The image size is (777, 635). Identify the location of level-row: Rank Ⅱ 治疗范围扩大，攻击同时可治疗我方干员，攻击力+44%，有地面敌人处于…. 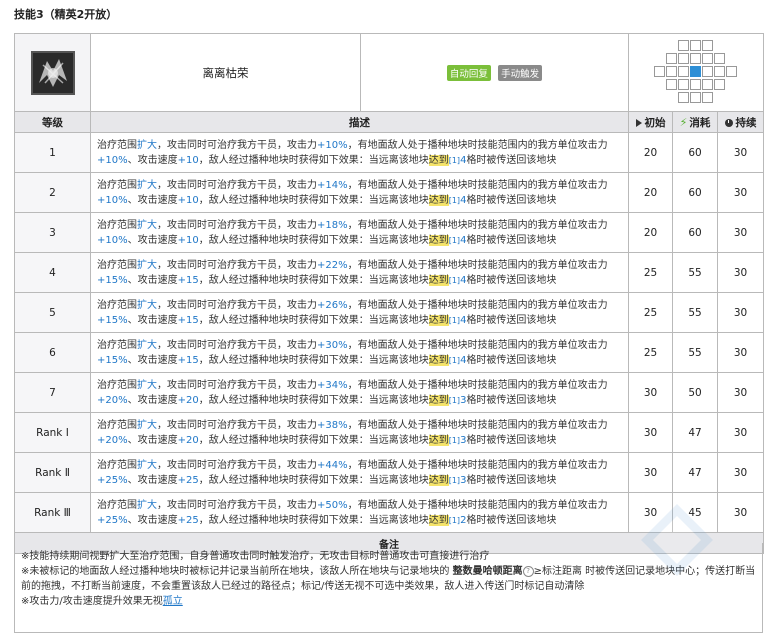
(389, 472).